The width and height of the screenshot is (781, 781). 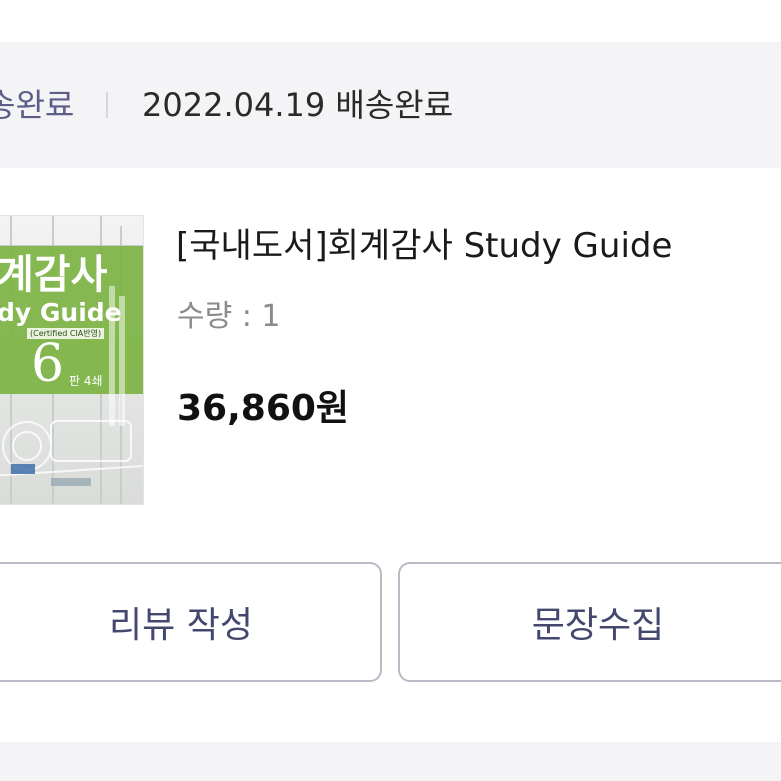 I want to click on cover-edition-suffix: 판 4쇄, so click(x=86, y=381).